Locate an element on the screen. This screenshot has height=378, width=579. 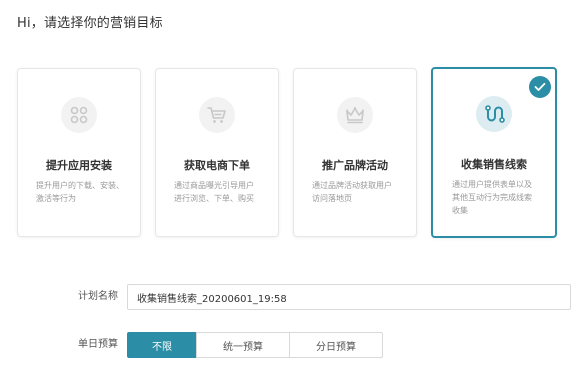
goal-card-app-install: 提升应用安装 提升用户的下载、安装、激活等行为 is located at coordinates (79, 152).